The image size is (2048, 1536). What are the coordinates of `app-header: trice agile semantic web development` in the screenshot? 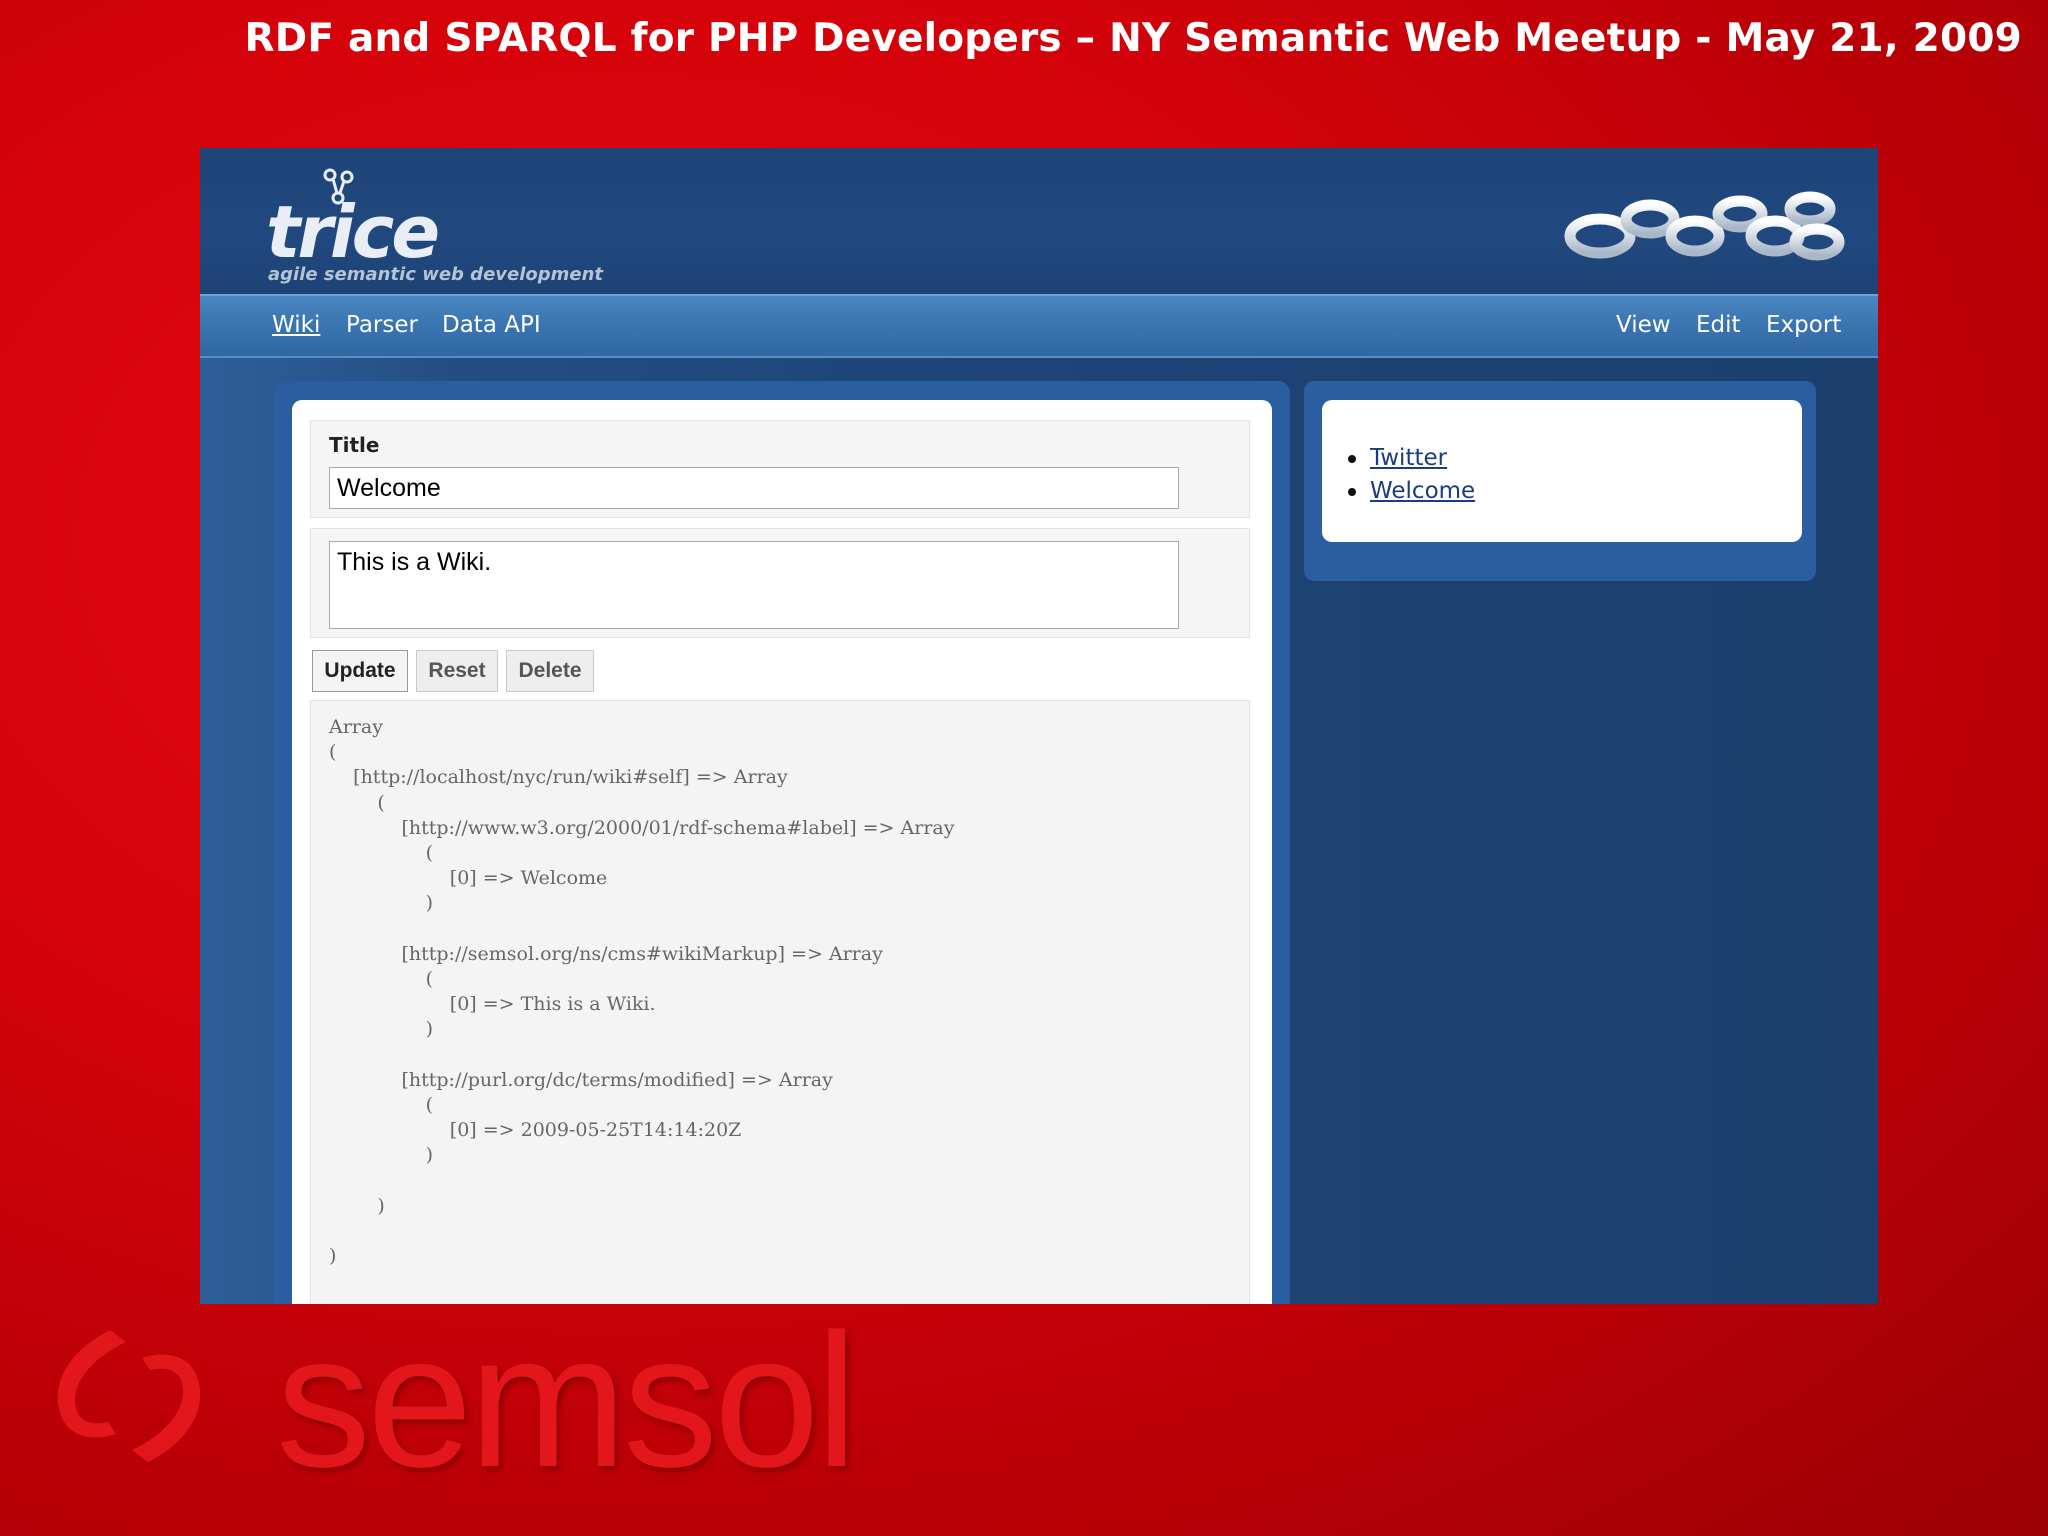 It's located at (1039, 221).